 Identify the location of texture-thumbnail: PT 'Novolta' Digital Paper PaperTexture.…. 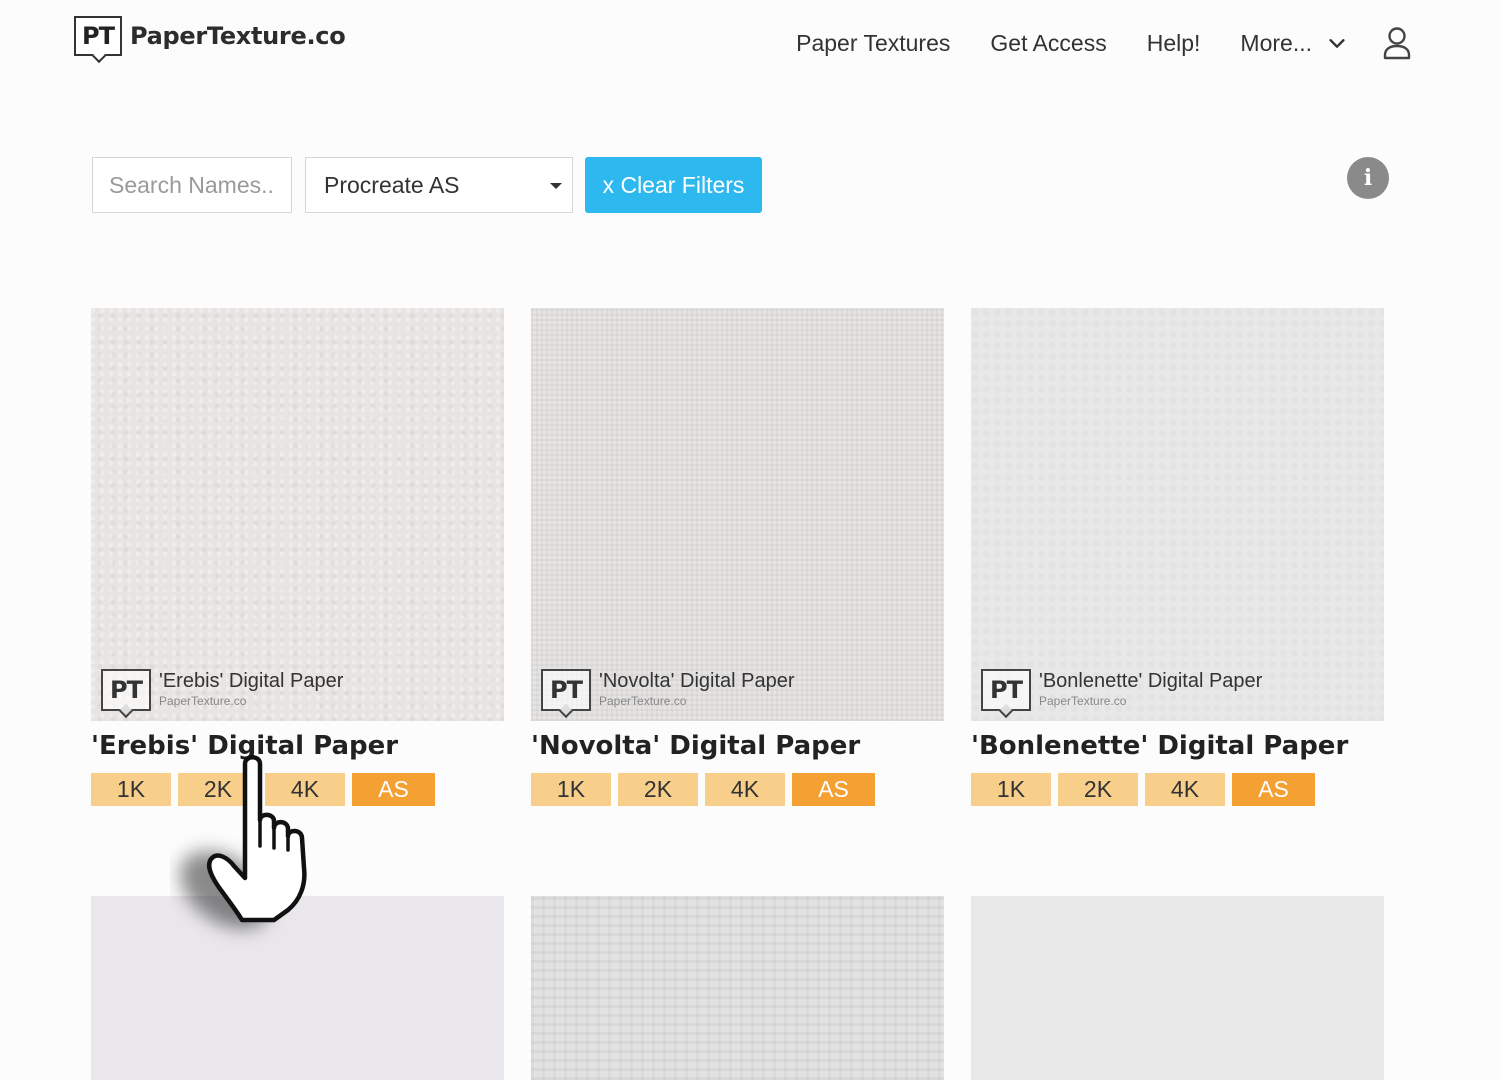
(737, 514).